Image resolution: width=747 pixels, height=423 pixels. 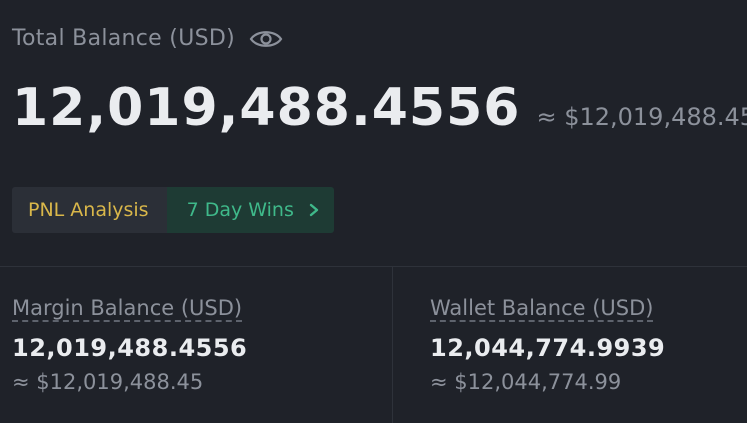 What do you see at coordinates (266, 108) in the screenshot?
I see `total-balance-value: 12,019,488.4556` at bounding box center [266, 108].